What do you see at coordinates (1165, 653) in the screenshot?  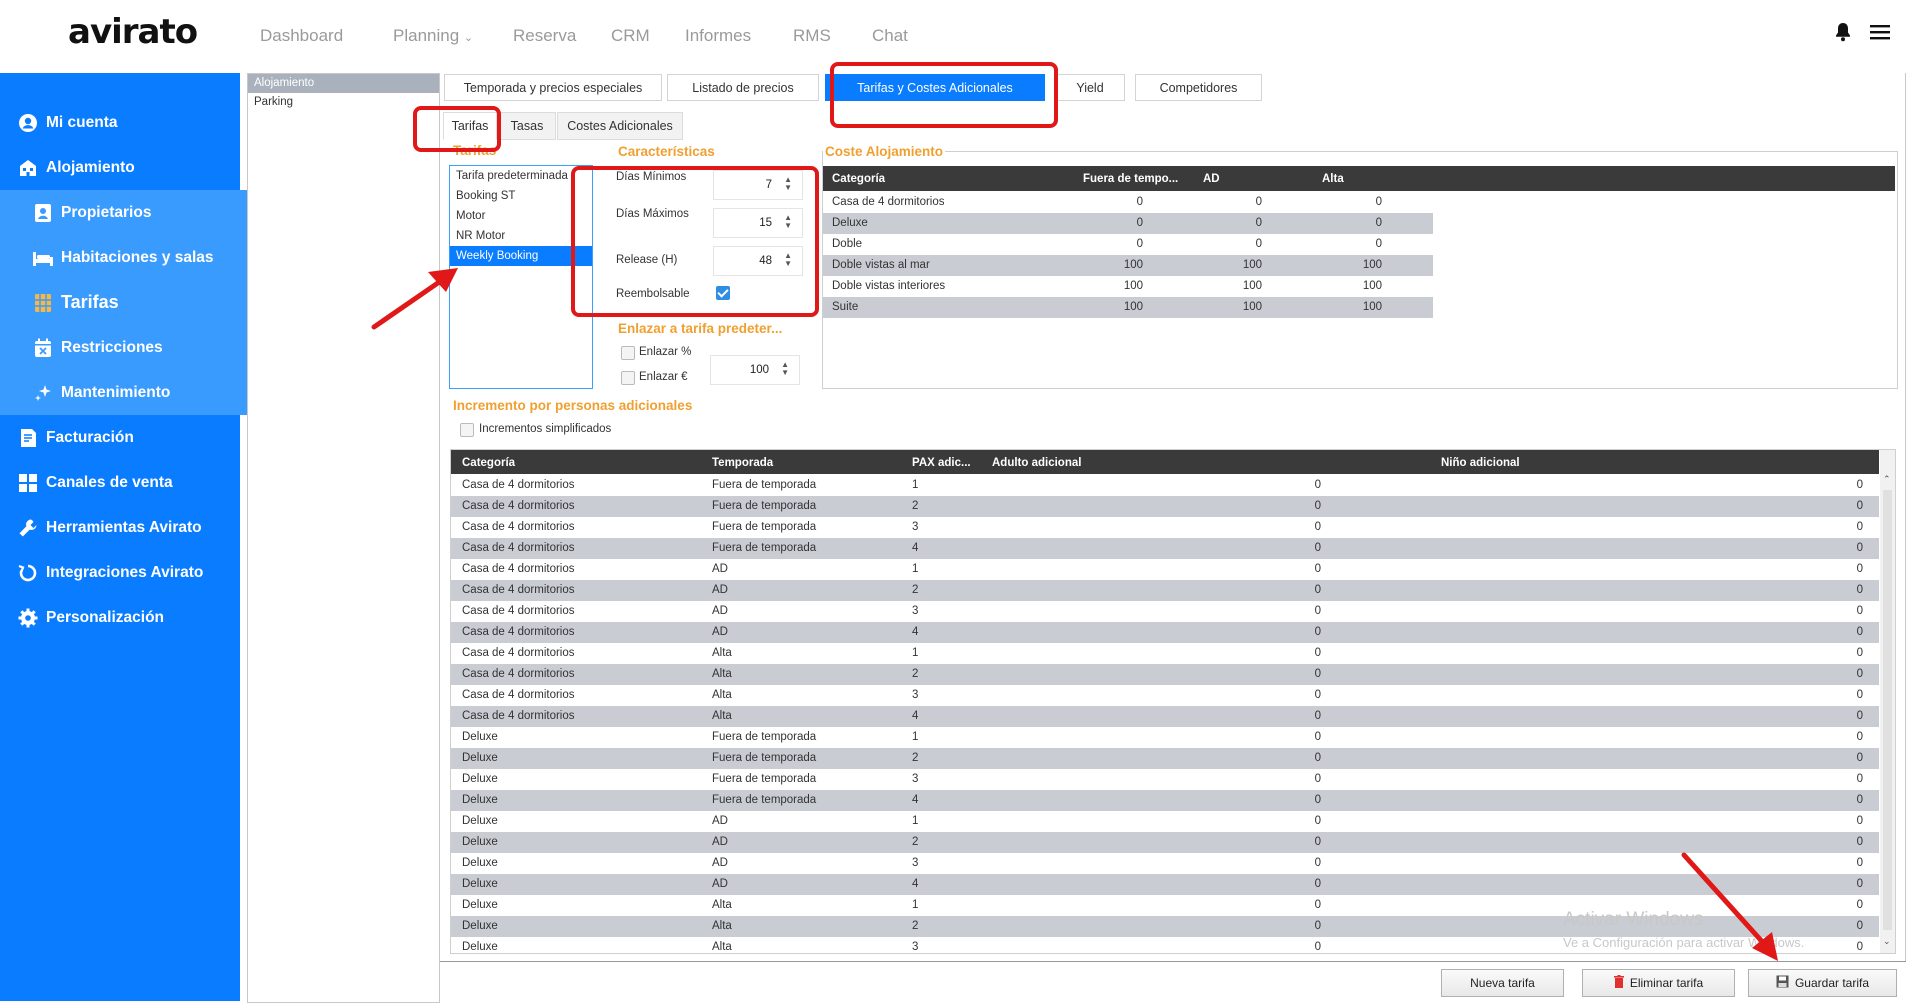 I see `table-row: Casa de 4 dormitorios Alta 1 0 0` at bounding box center [1165, 653].